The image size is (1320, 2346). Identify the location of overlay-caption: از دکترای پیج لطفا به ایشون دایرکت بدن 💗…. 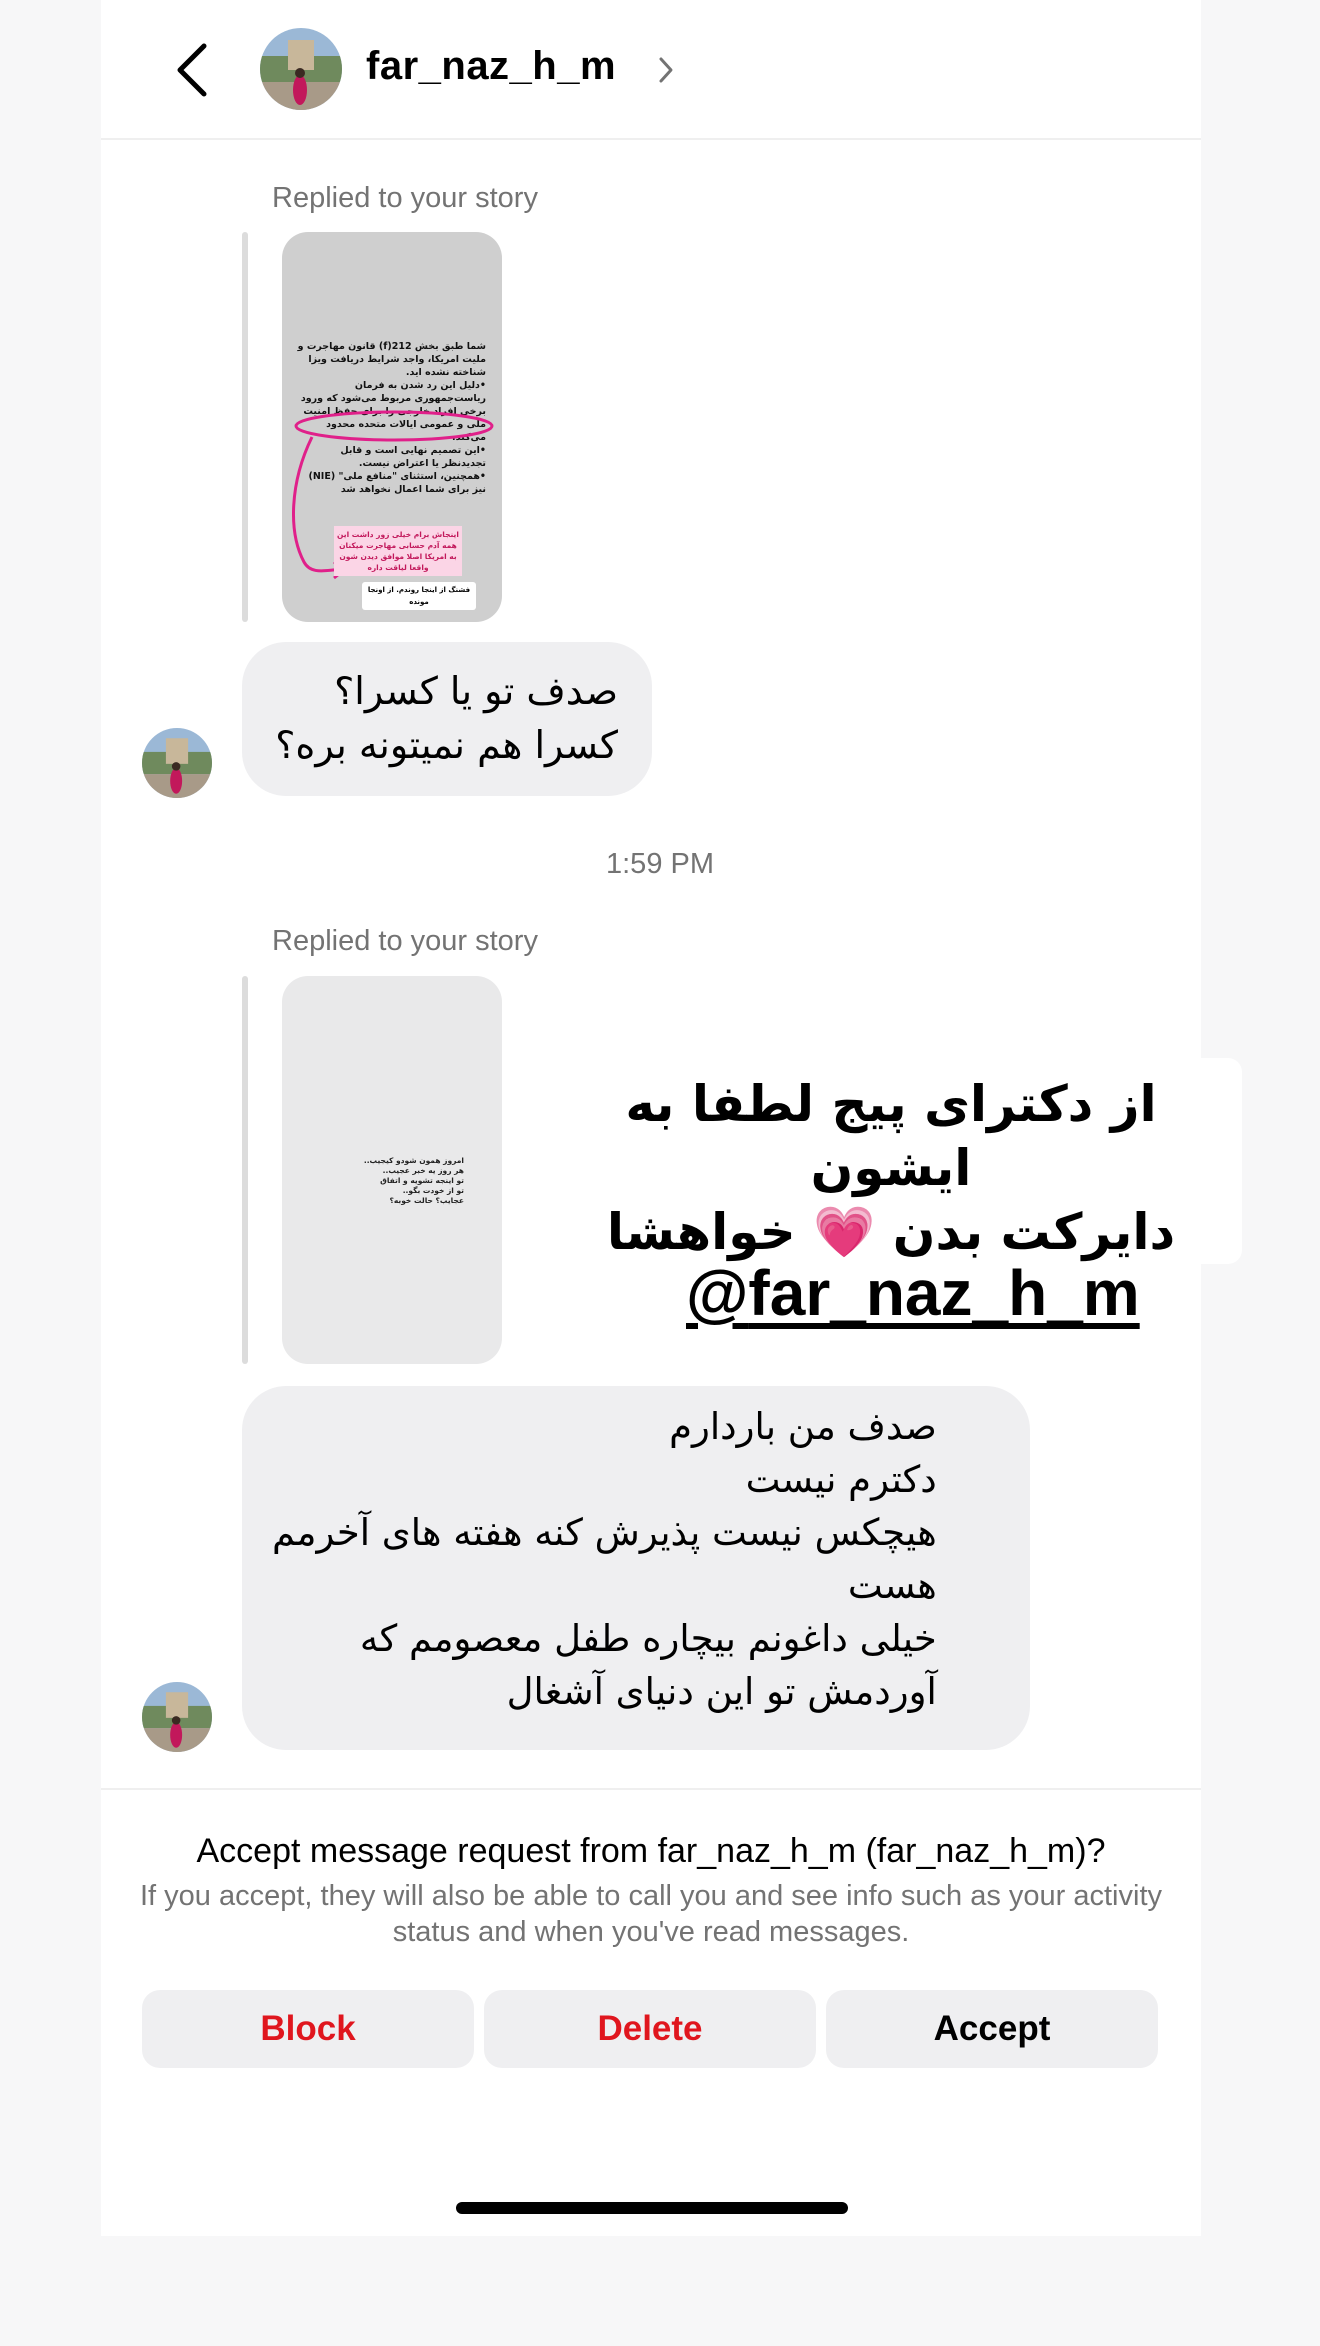
(891, 1168).